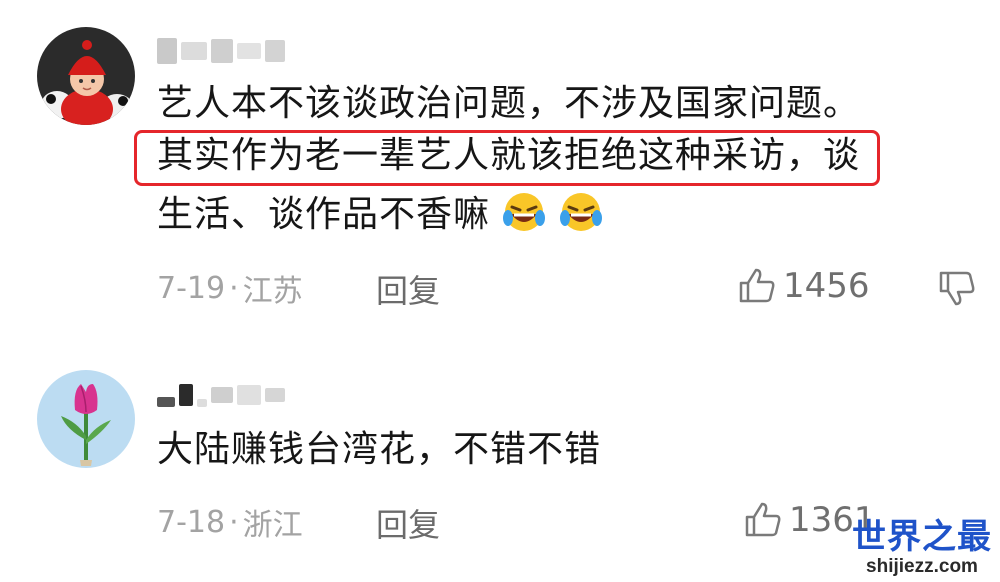  I want to click on comment-text: 生活、谈作品不香嘛, so click(380, 213).